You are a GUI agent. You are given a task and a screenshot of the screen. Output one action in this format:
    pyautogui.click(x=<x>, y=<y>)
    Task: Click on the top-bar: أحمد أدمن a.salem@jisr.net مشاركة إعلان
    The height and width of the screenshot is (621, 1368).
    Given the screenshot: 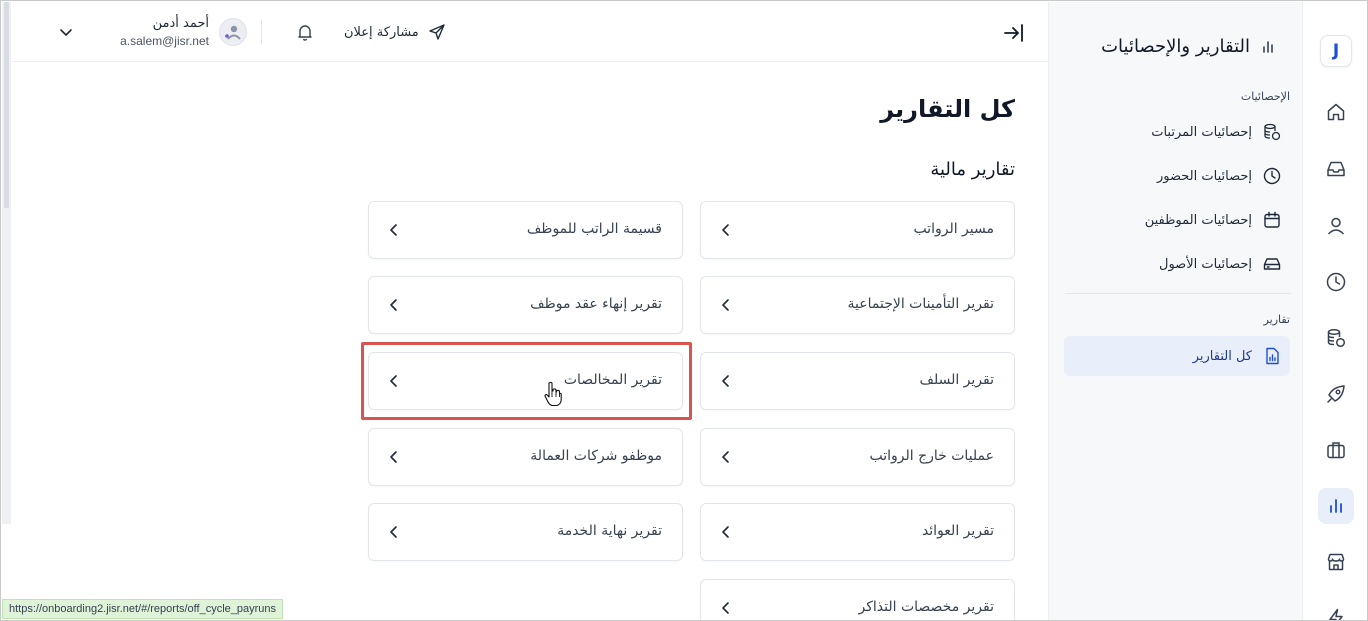 What is the action you would take?
    pyautogui.click(x=529, y=32)
    